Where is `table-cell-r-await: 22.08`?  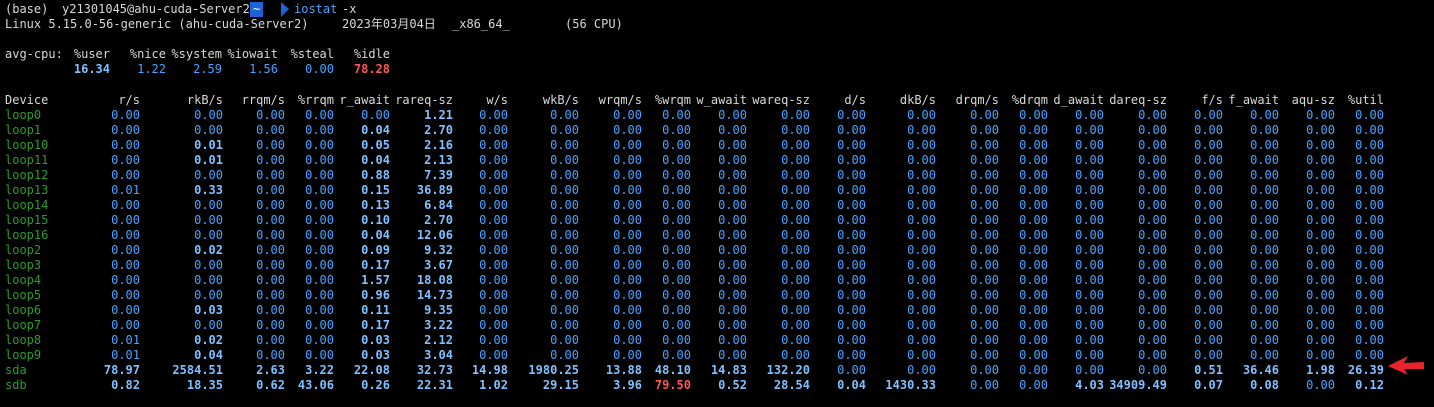 table-cell-r-await: 22.08 is located at coordinates (371, 370).